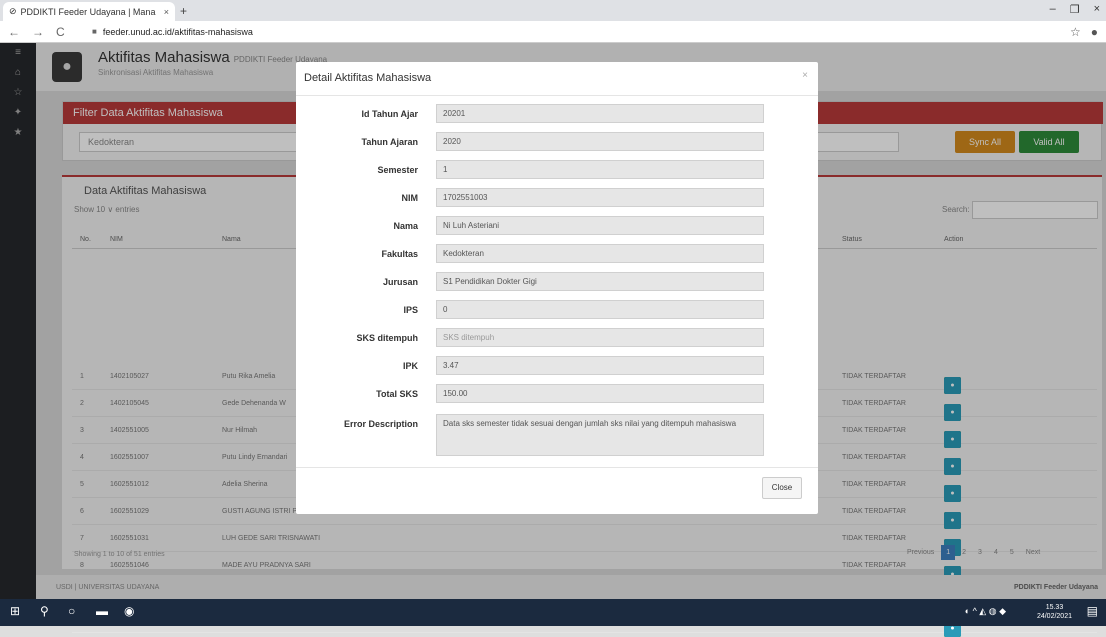  I want to click on field-input: 1, so click(600, 169).